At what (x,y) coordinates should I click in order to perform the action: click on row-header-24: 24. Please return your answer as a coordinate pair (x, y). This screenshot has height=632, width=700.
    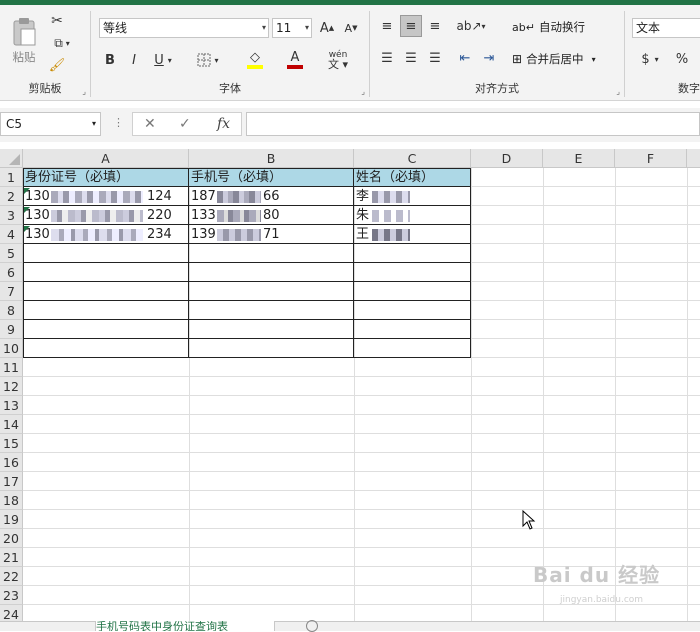
    Looking at the image, I should click on (11, 613).